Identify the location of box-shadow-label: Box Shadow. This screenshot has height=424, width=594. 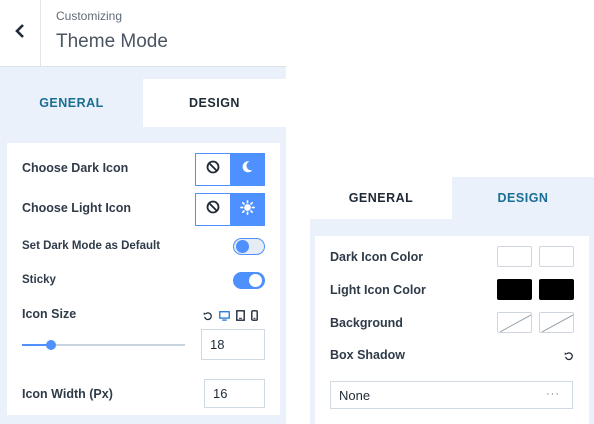
(368, 355).